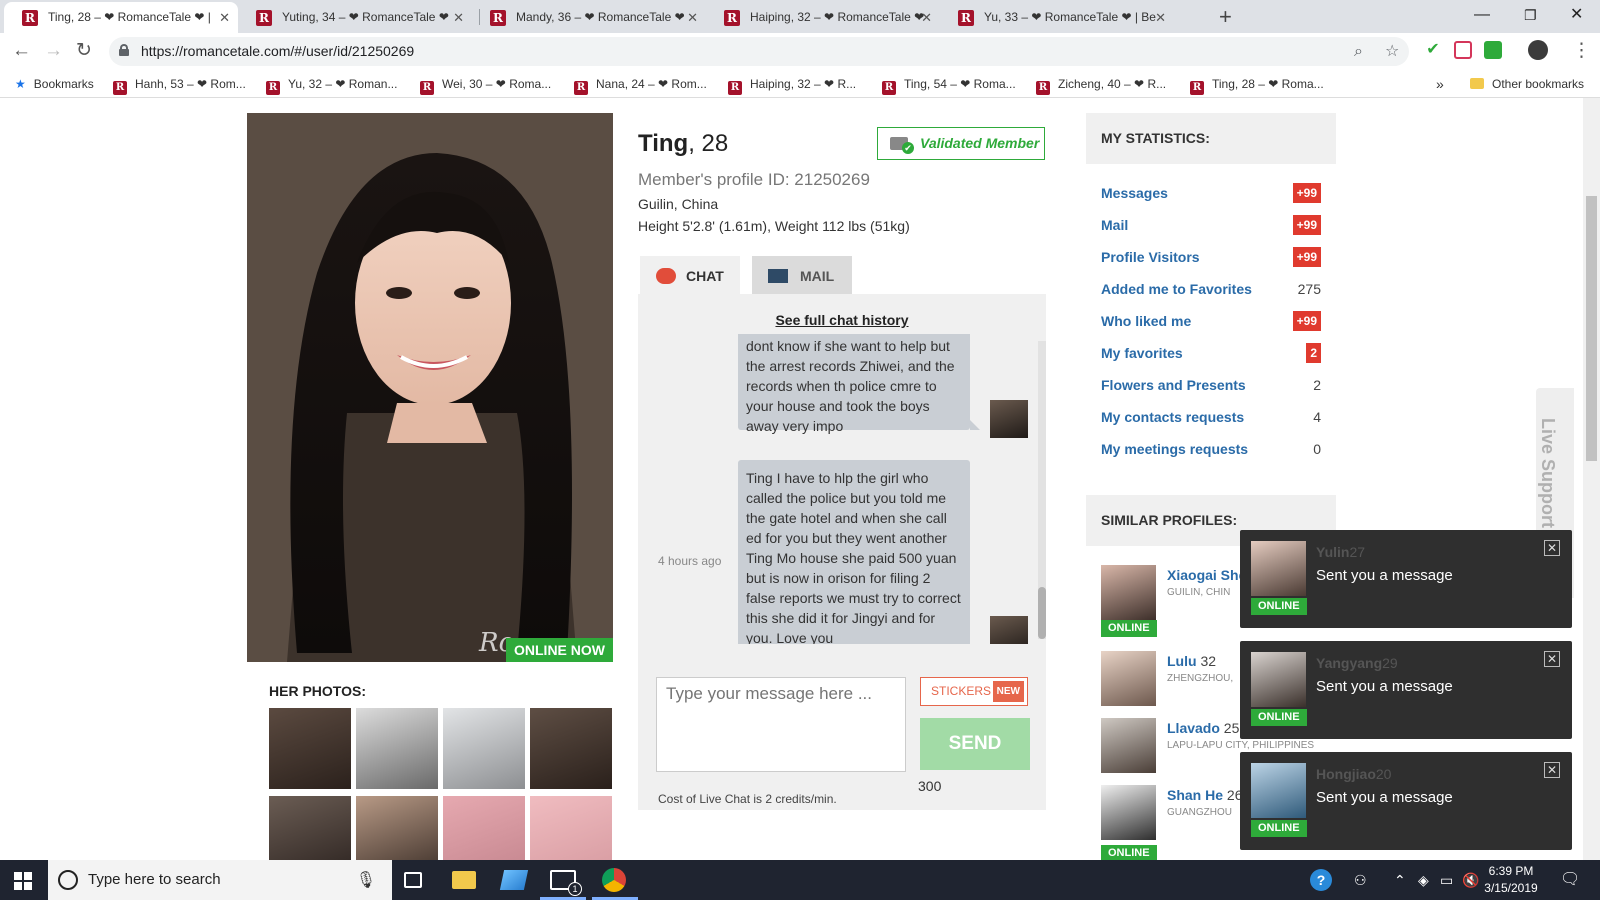 This screenshot has height=900, width=1600. What do you see at coordinates (1211, 257) in the screenshot?
I see `stat-row-profile-visitors: Profile Visitors +99` at bounding box center [1211, 257].